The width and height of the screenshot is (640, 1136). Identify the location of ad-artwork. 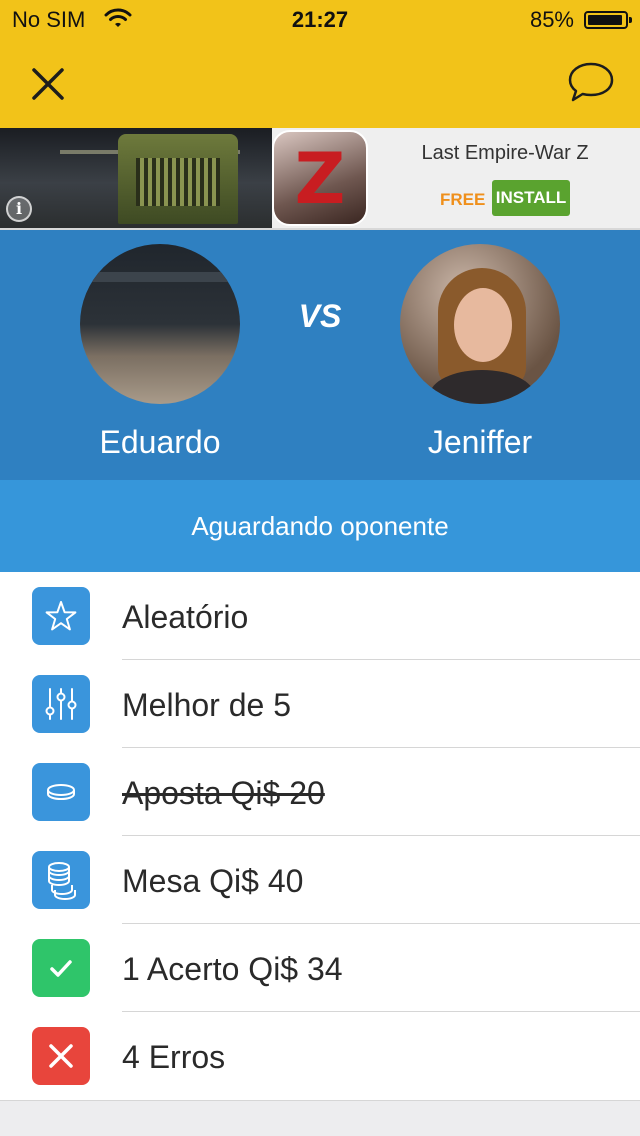
(136, 178).